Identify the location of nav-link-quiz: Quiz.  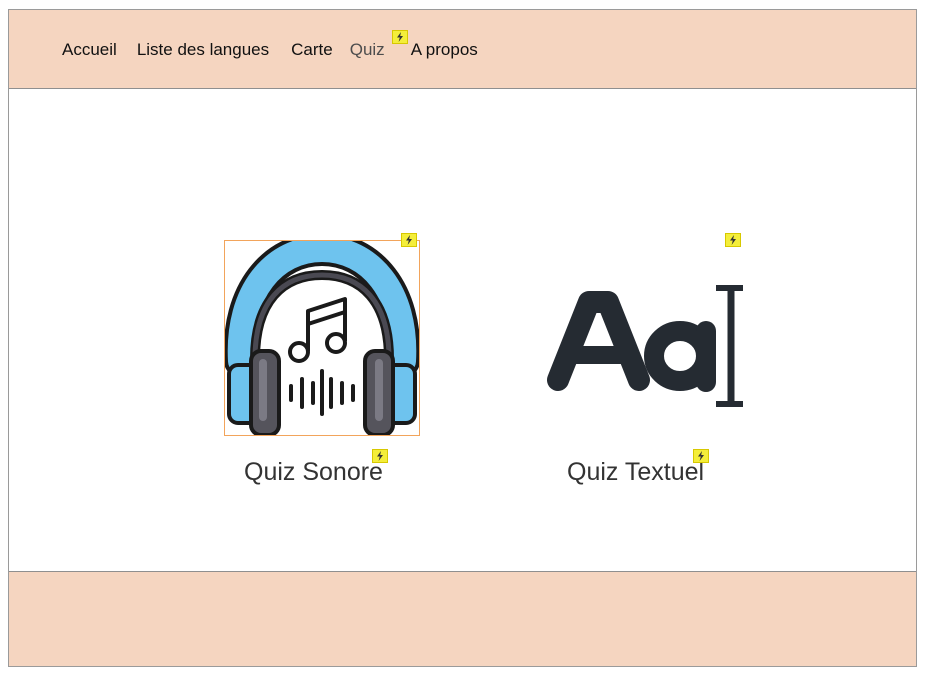
(367, 50).